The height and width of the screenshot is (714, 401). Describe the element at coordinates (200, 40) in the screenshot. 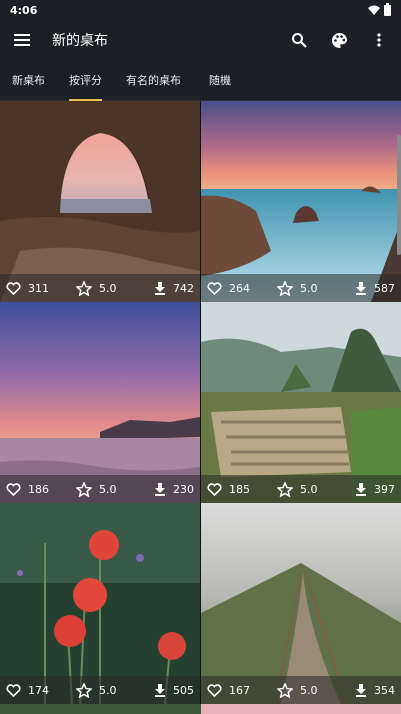

I see `app-bar: 新的桌布` at that location.